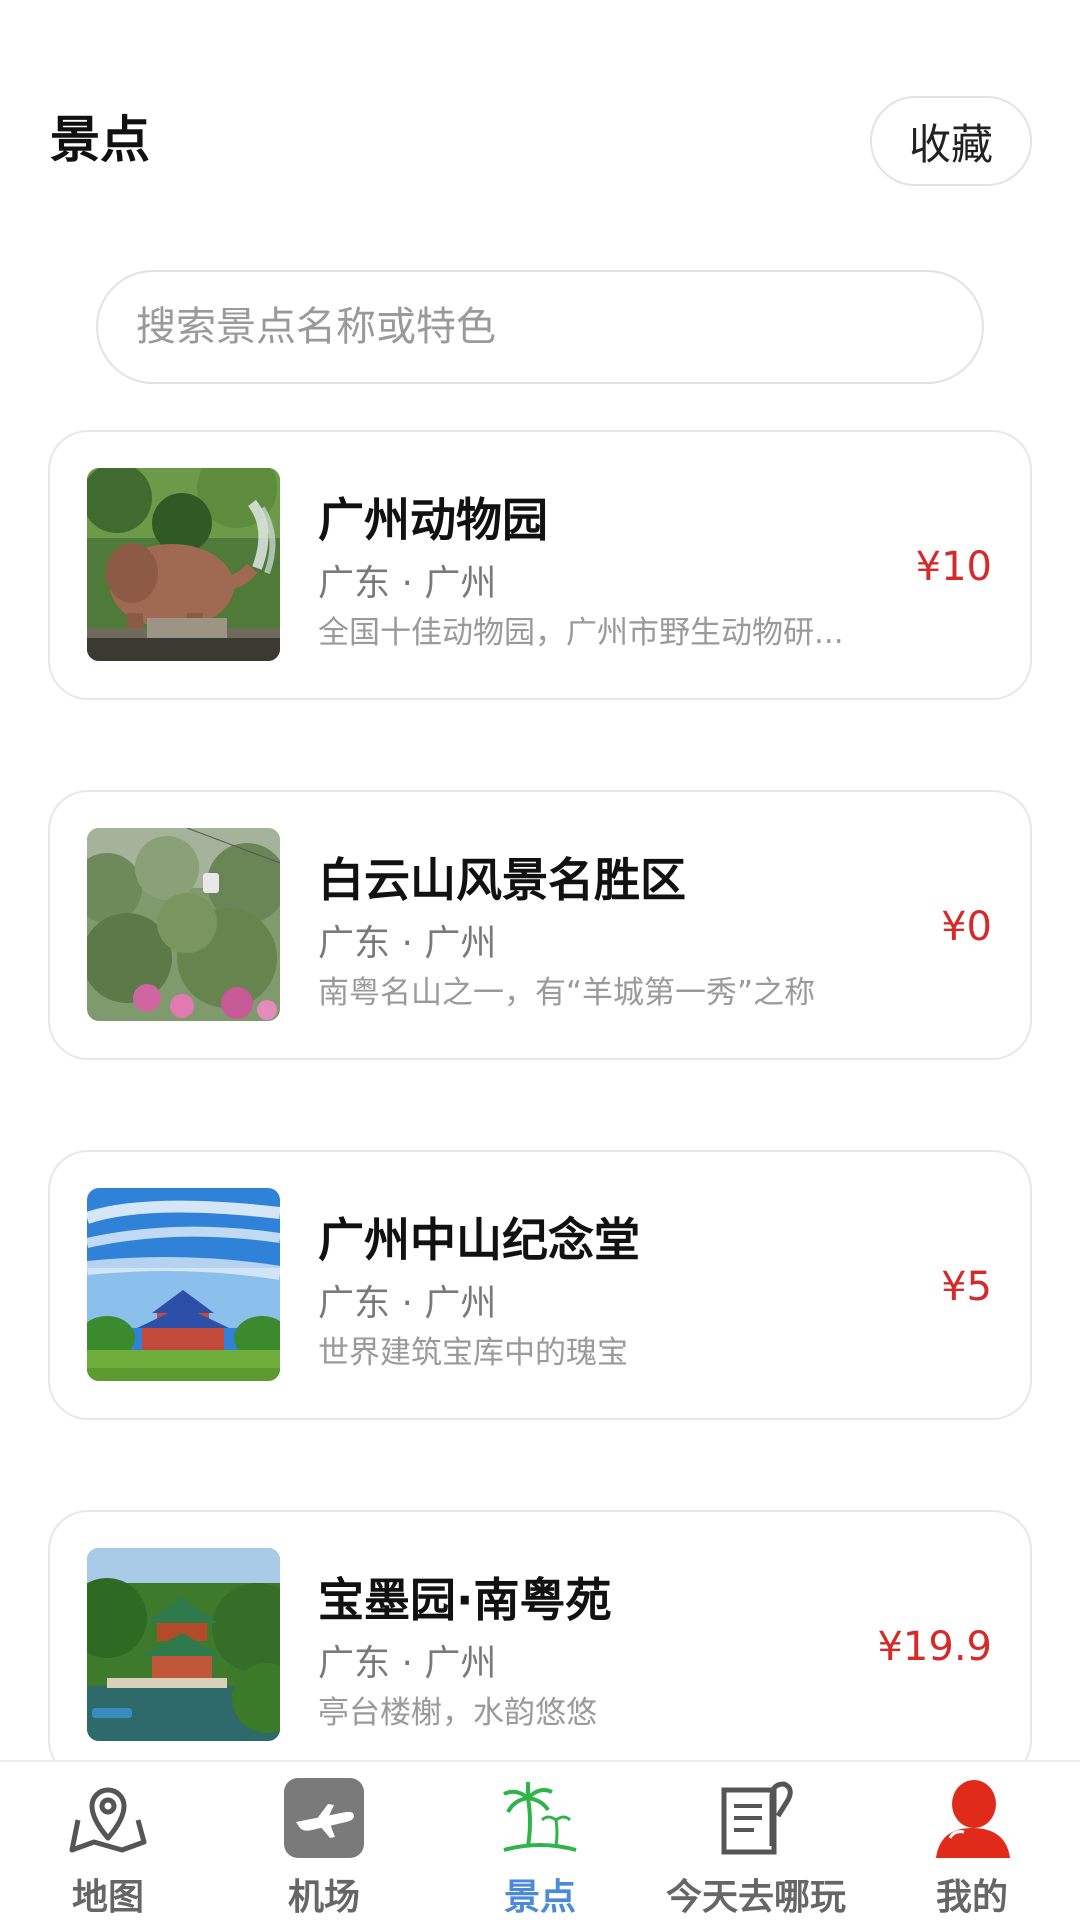 The height and width of the screenshot is (1920, 1080). Describe the element at coordinates (540, 125) in the screenshot. I see `header: 景点 收藏` at that location.